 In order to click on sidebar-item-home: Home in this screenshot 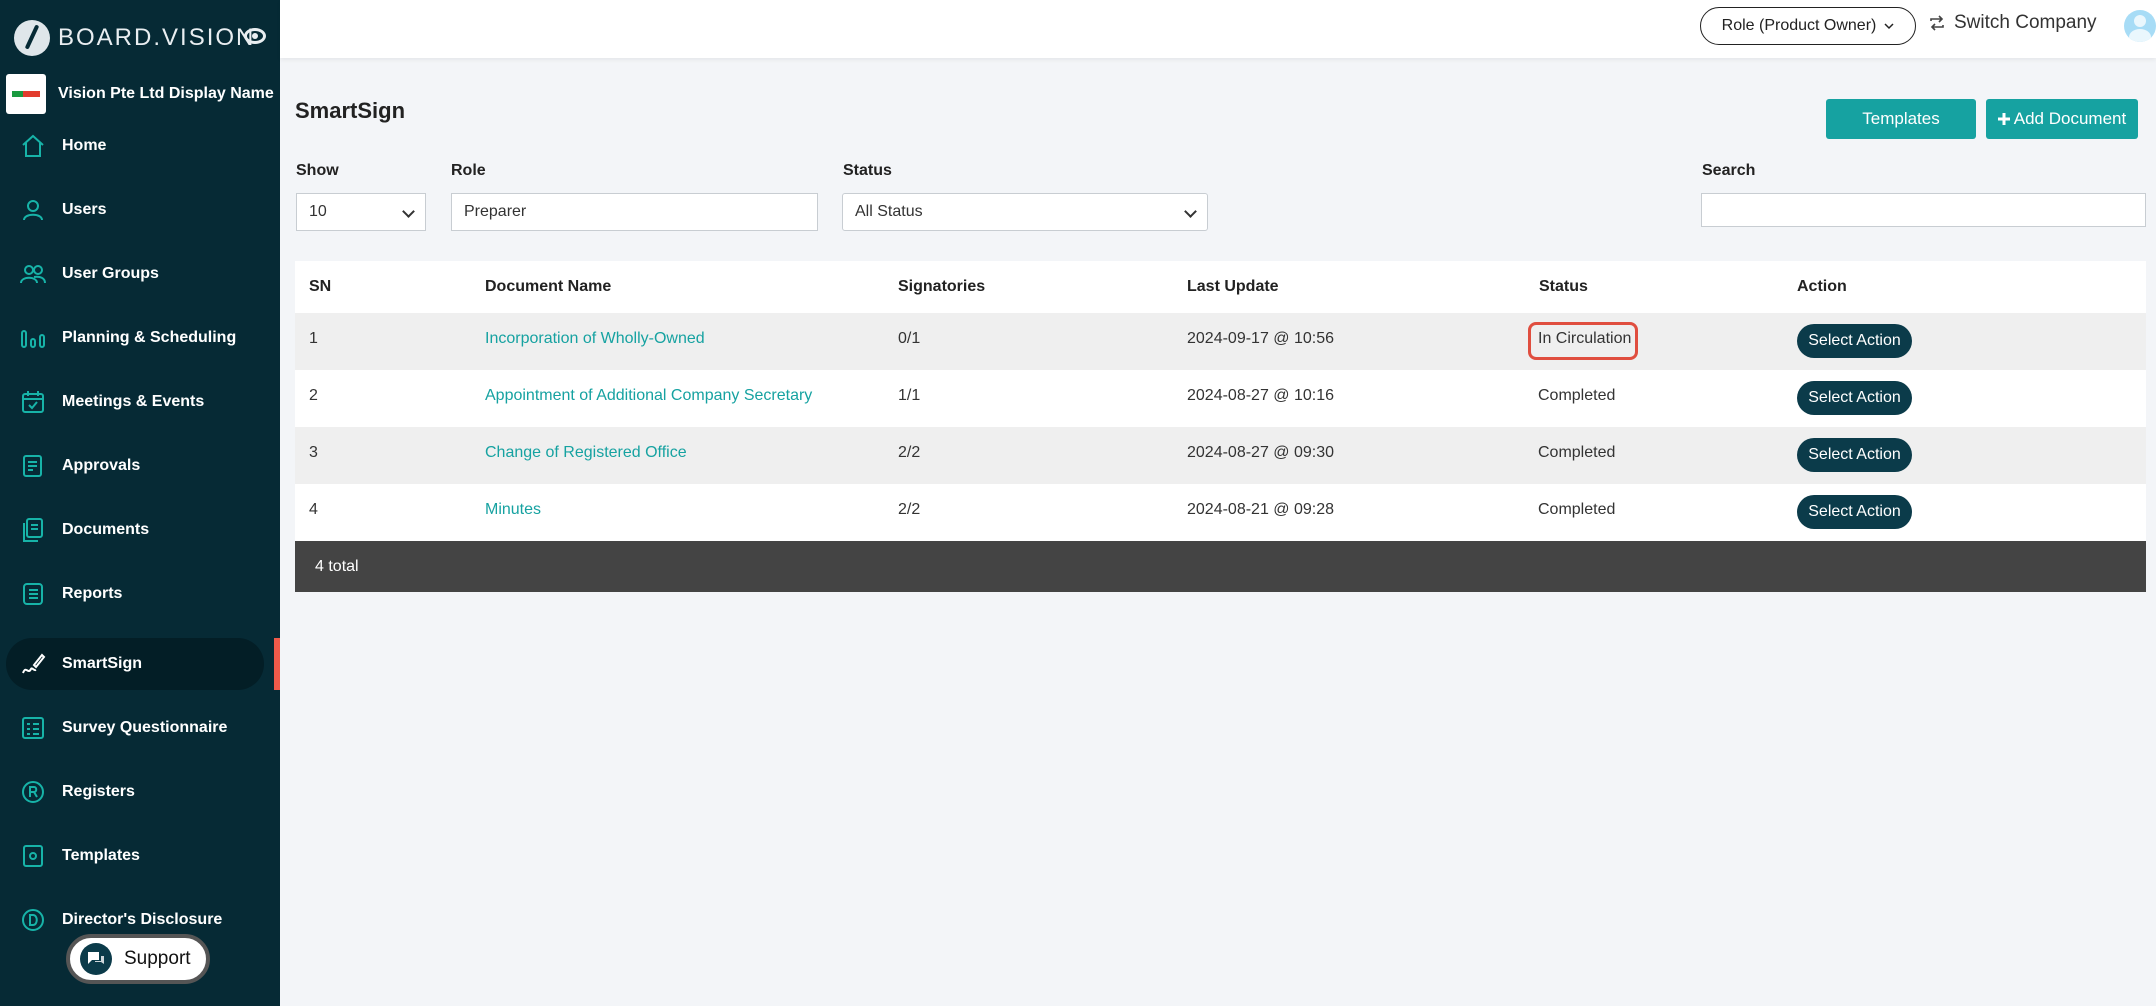, I will do `click(135, 146)`.